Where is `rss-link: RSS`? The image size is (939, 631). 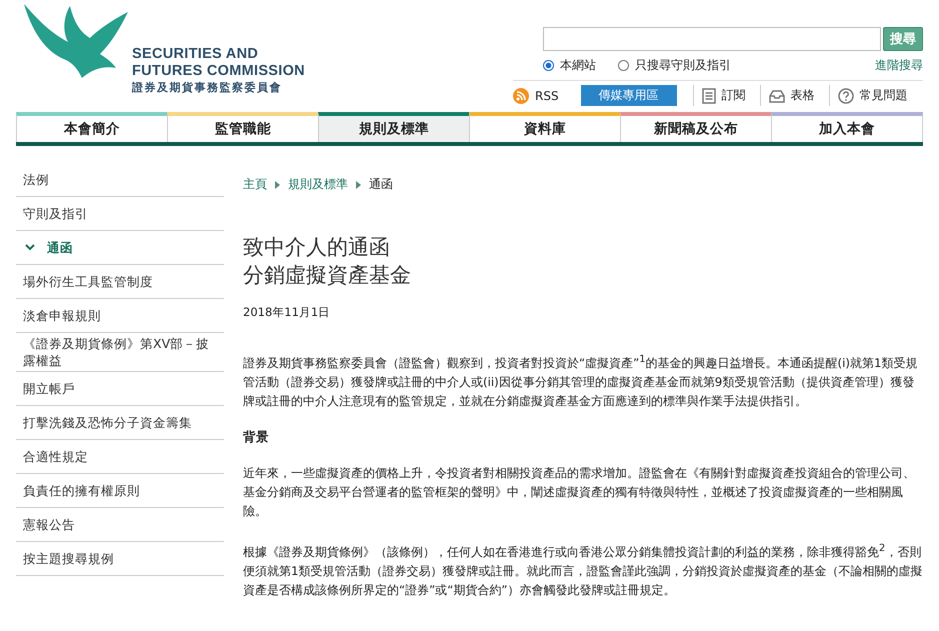 rss-link: RSS is located at coordinates (547, 95).